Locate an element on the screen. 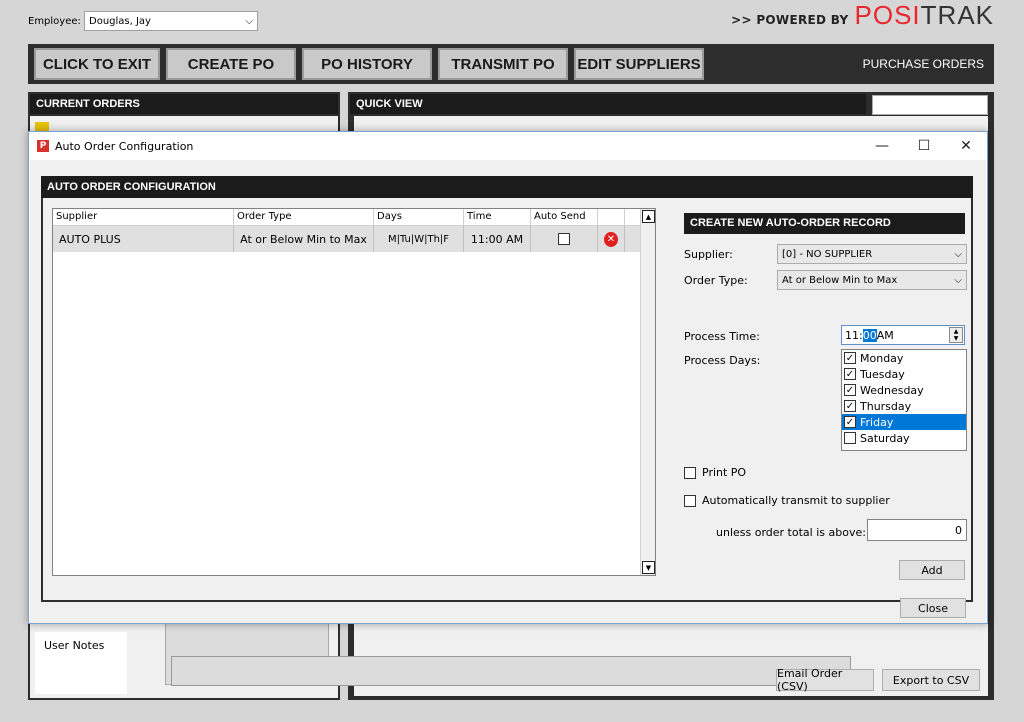 The width and height of the screenshot is (1024, 722). bottom-strip is located at coordinates (511, 671).